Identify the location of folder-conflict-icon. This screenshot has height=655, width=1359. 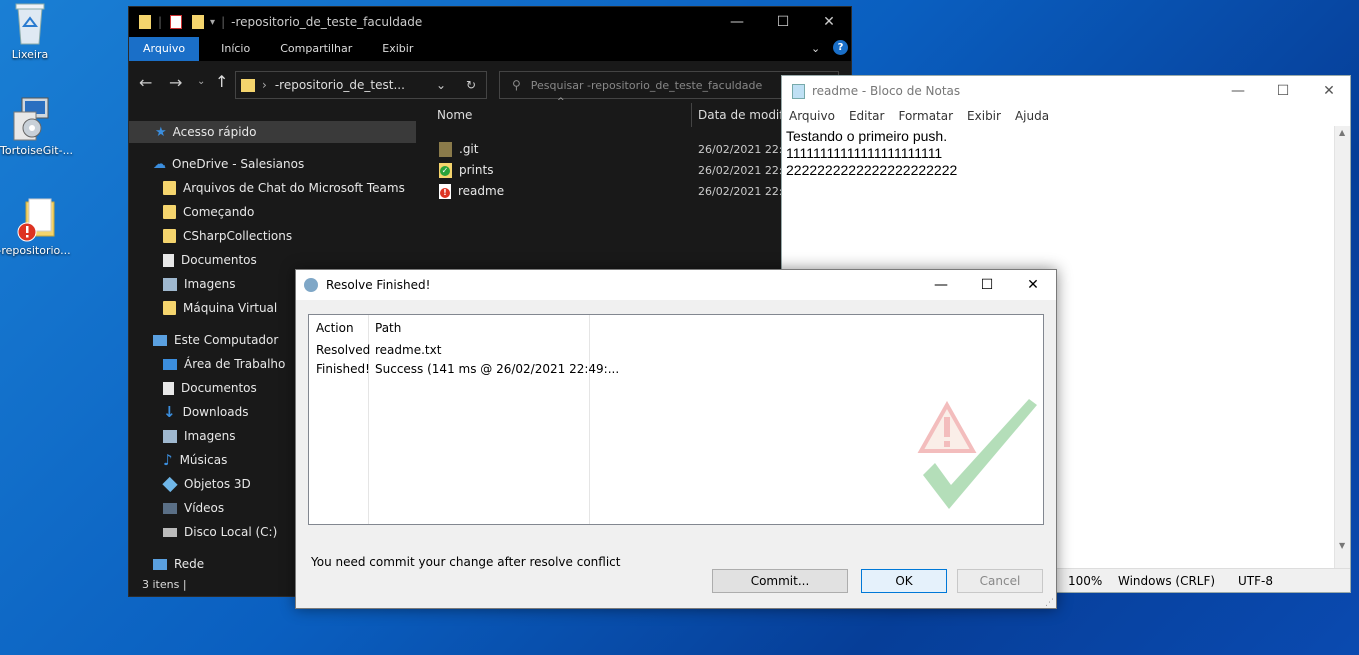
(34, 219).